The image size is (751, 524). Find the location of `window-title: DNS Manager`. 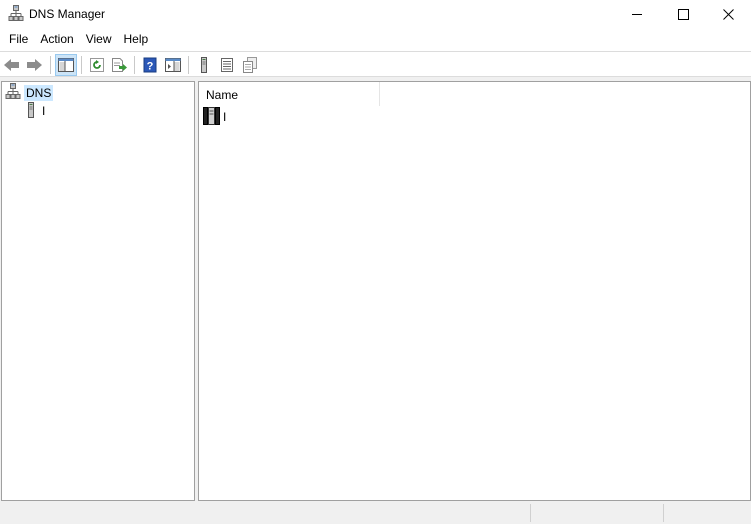

window-title: DNS Manager is located at coordinates (67, 14).